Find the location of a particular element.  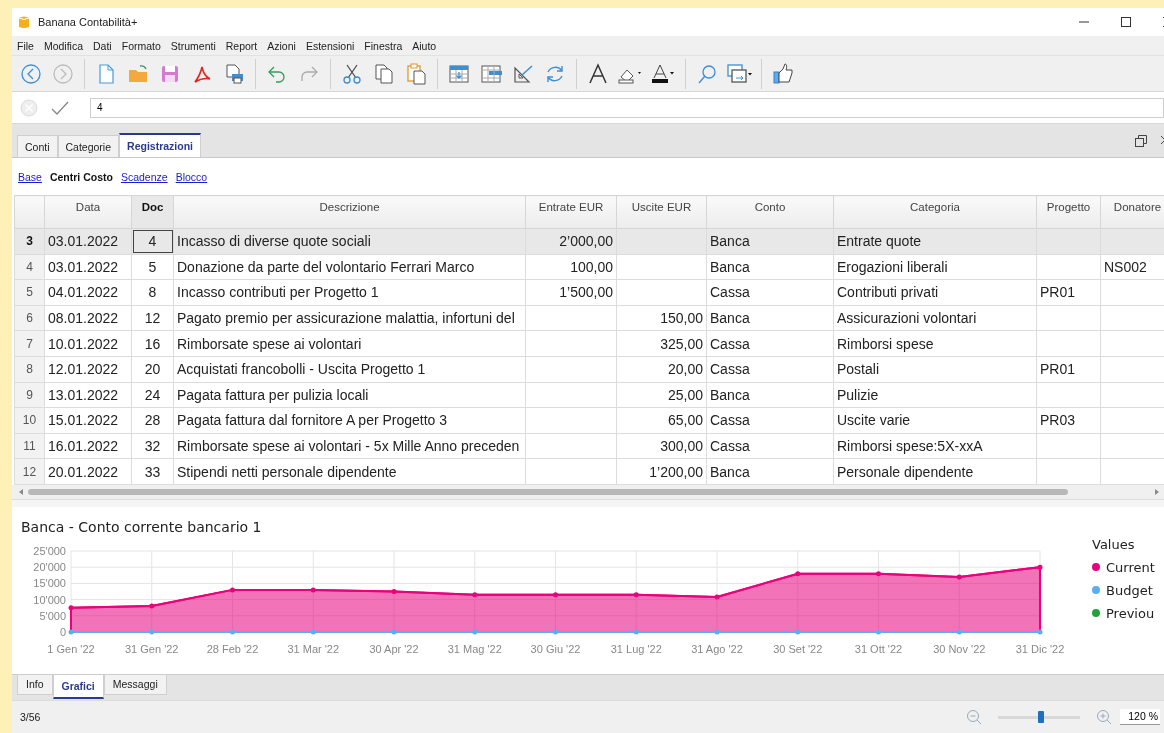

tab: Conti is located at coordinates (37, 146).